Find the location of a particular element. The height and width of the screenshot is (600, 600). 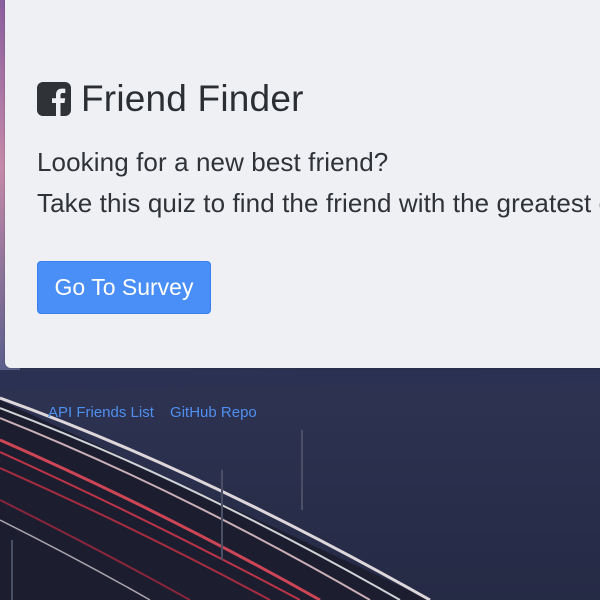

go-to-survey-button: Go To Survey is located at coordinates (124, 287).